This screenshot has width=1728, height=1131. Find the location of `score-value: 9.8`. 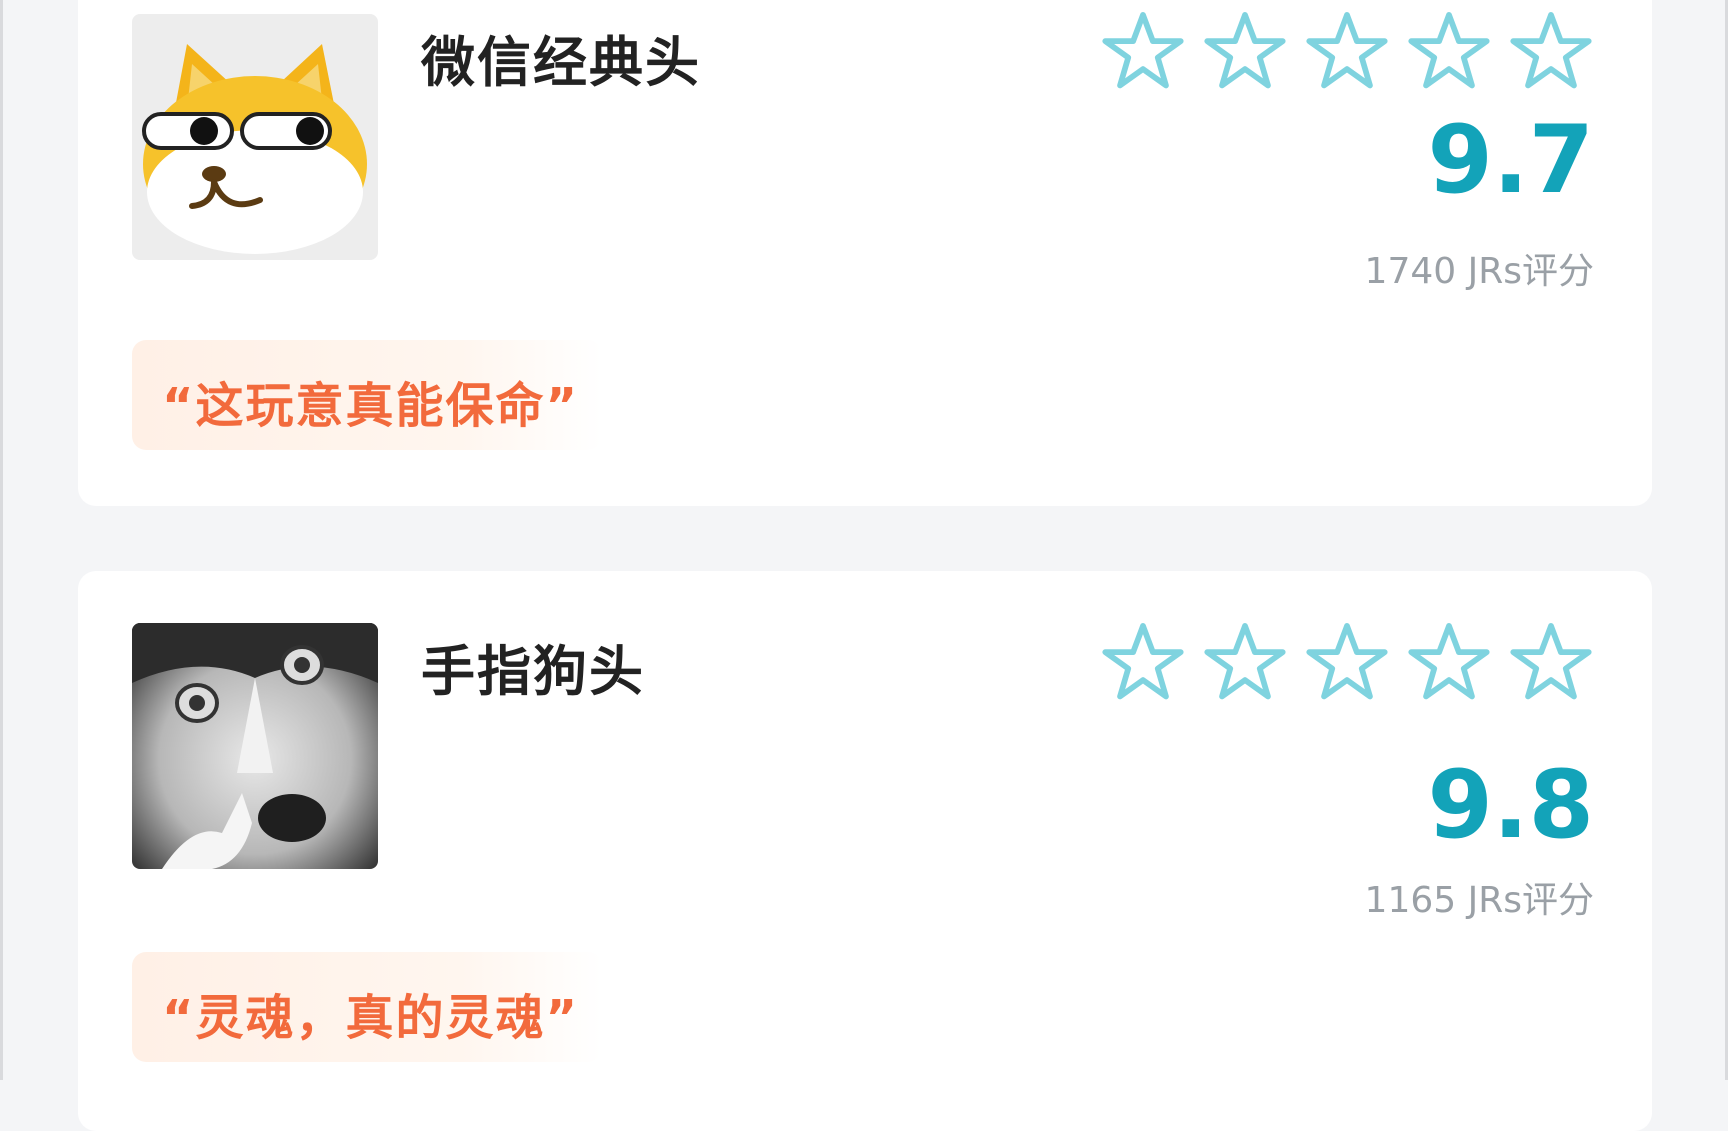

score-value: 9.8 is located at coordinates (1510, 805).